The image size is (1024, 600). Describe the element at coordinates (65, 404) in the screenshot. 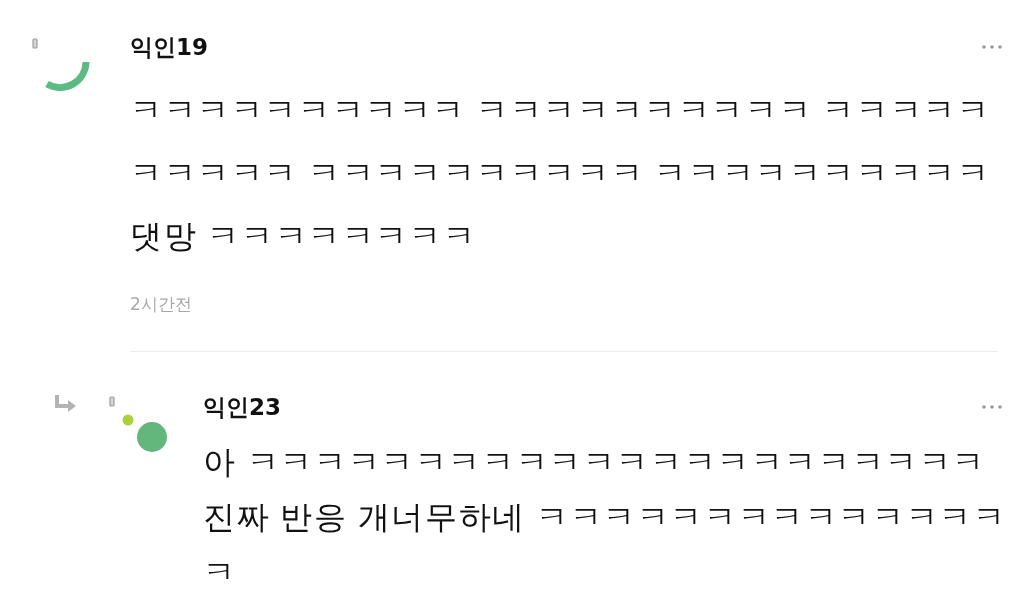

I see `reply-arrow-icon` at that location.